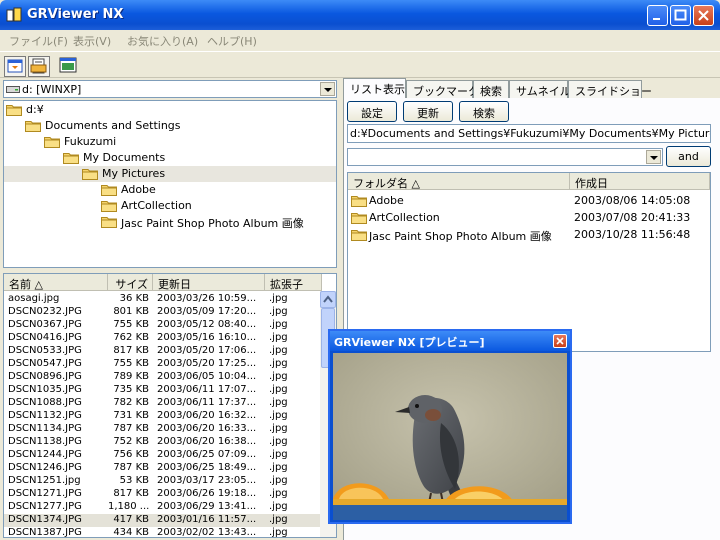 The image size is (720, 540). I want to click on tree-node-label: Documents and Settings, so click(113, 125).